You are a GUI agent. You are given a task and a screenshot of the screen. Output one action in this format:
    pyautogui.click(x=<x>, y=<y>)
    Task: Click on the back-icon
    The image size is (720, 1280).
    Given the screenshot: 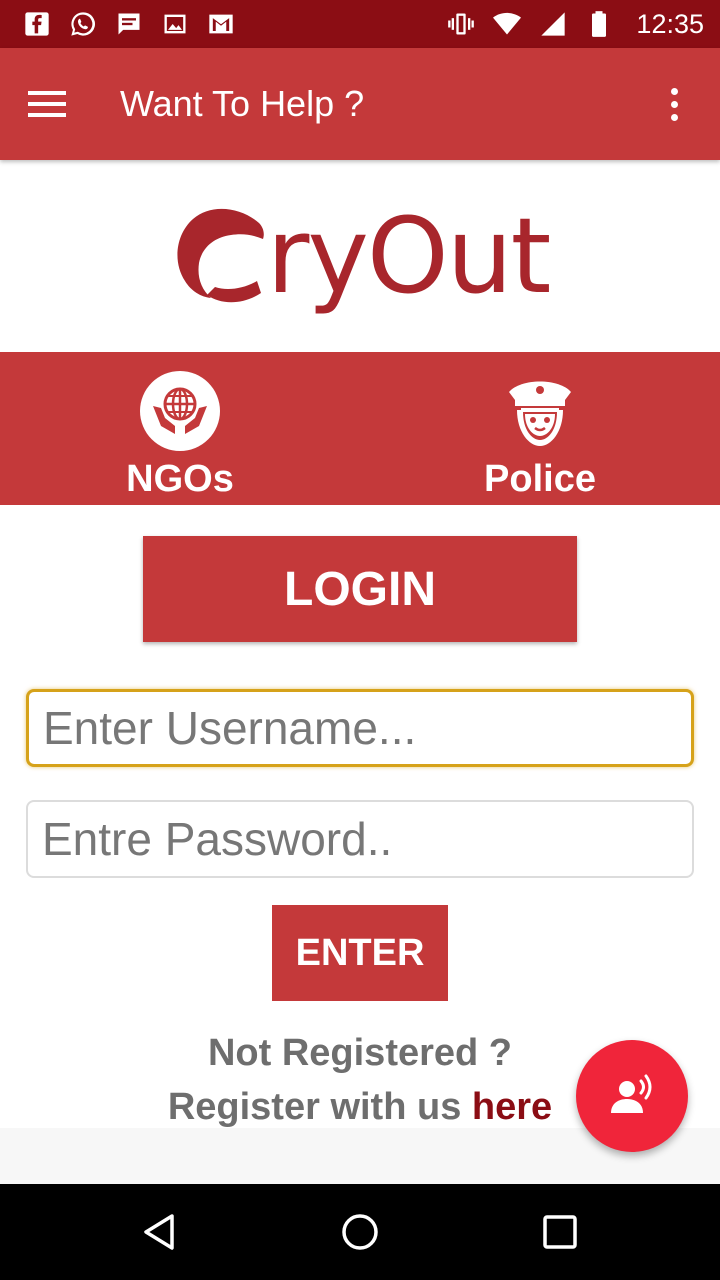 What is the action you would take?
    pyautogui.click(x=159, y=1232)
    